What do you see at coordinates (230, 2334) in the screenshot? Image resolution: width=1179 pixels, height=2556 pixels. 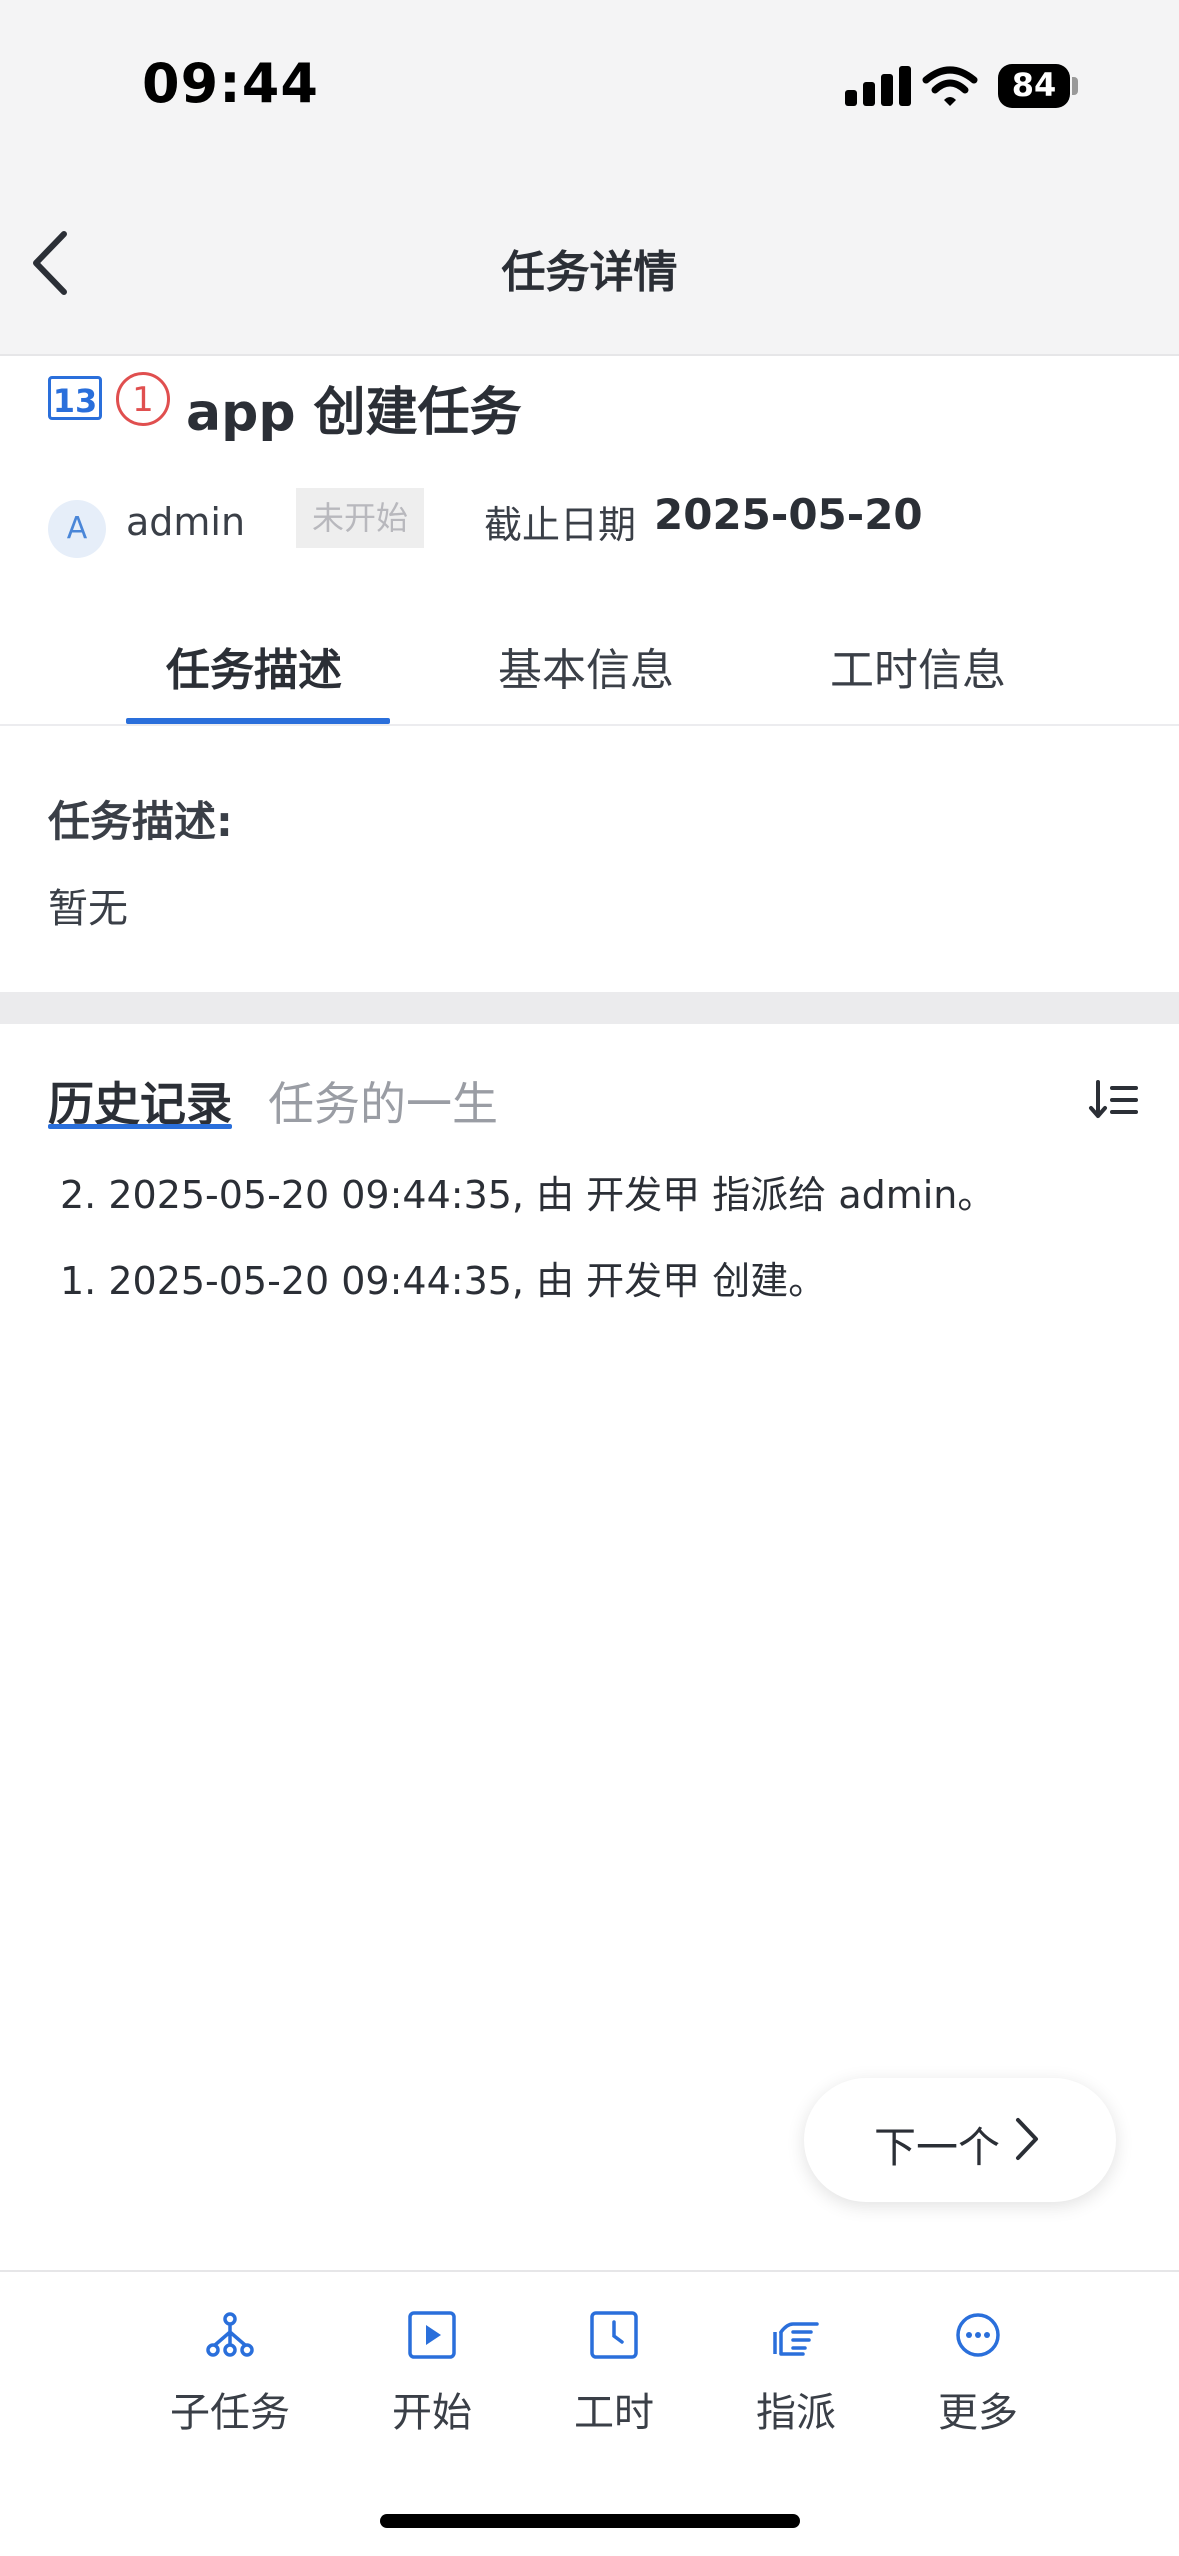 I see `subtask-icon` at bounding box center [230, 2334].